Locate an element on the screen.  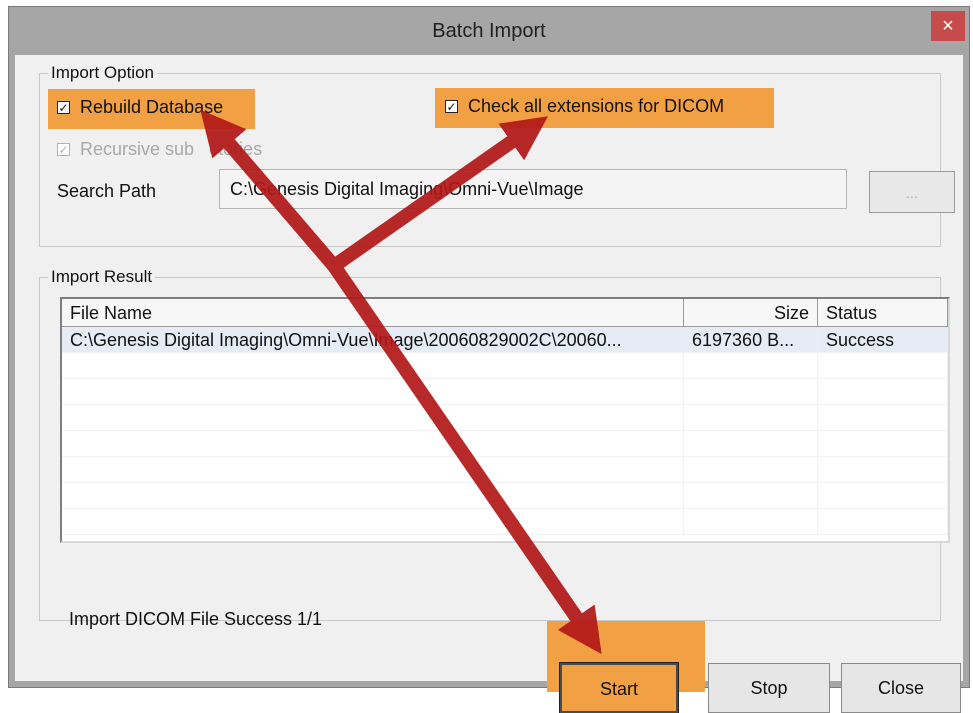
import-status-text: Import DICOM File Success 1/1 is located at coordinates (196, 619).